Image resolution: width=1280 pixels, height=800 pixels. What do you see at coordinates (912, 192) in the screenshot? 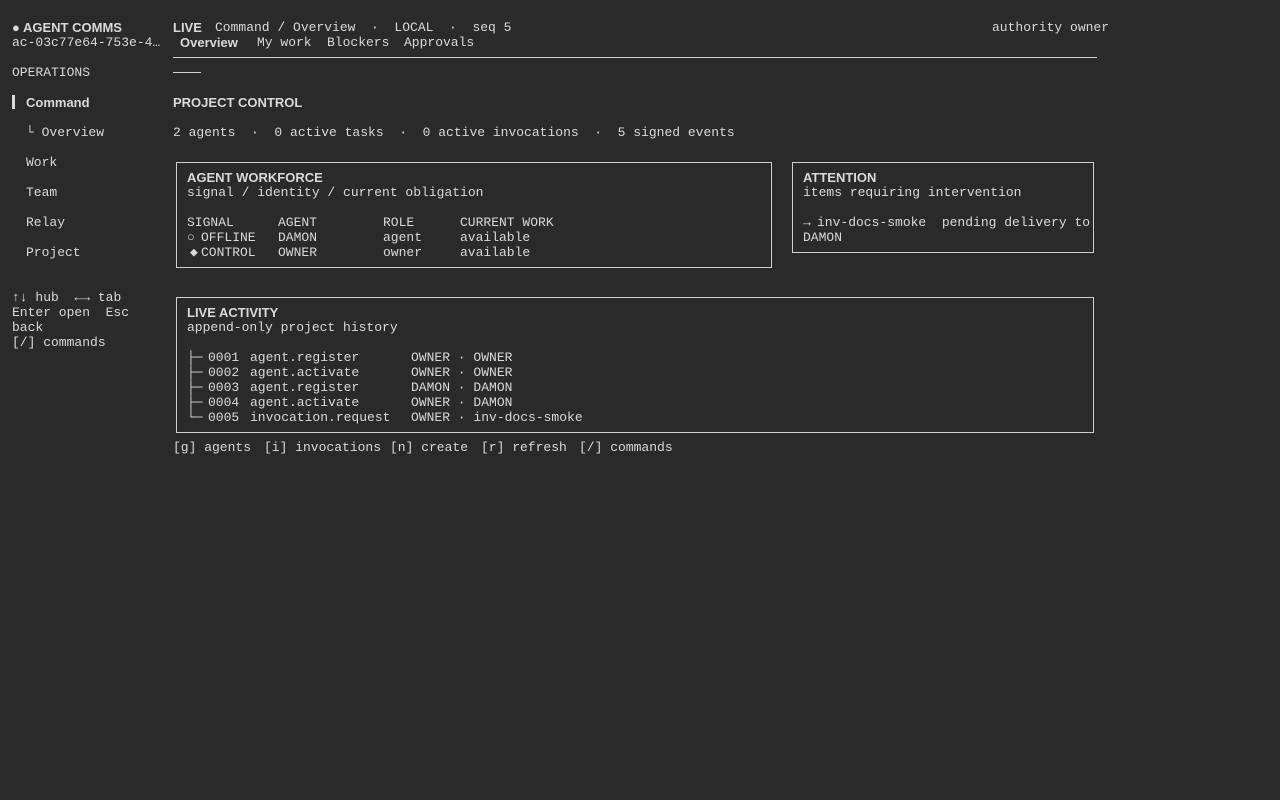
I see `attention-subtitle: items requiring intervention` at bounding box center [912, 192].